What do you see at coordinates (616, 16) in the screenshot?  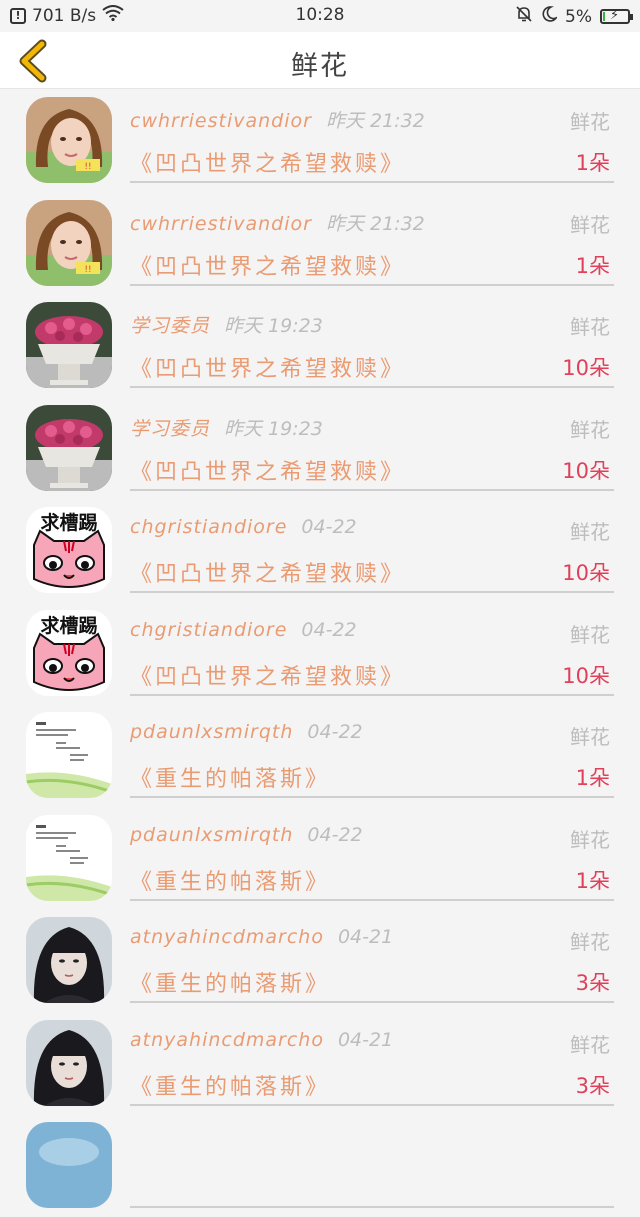 I see `battery-icon: ⚡` at bounding box center [616, 16].